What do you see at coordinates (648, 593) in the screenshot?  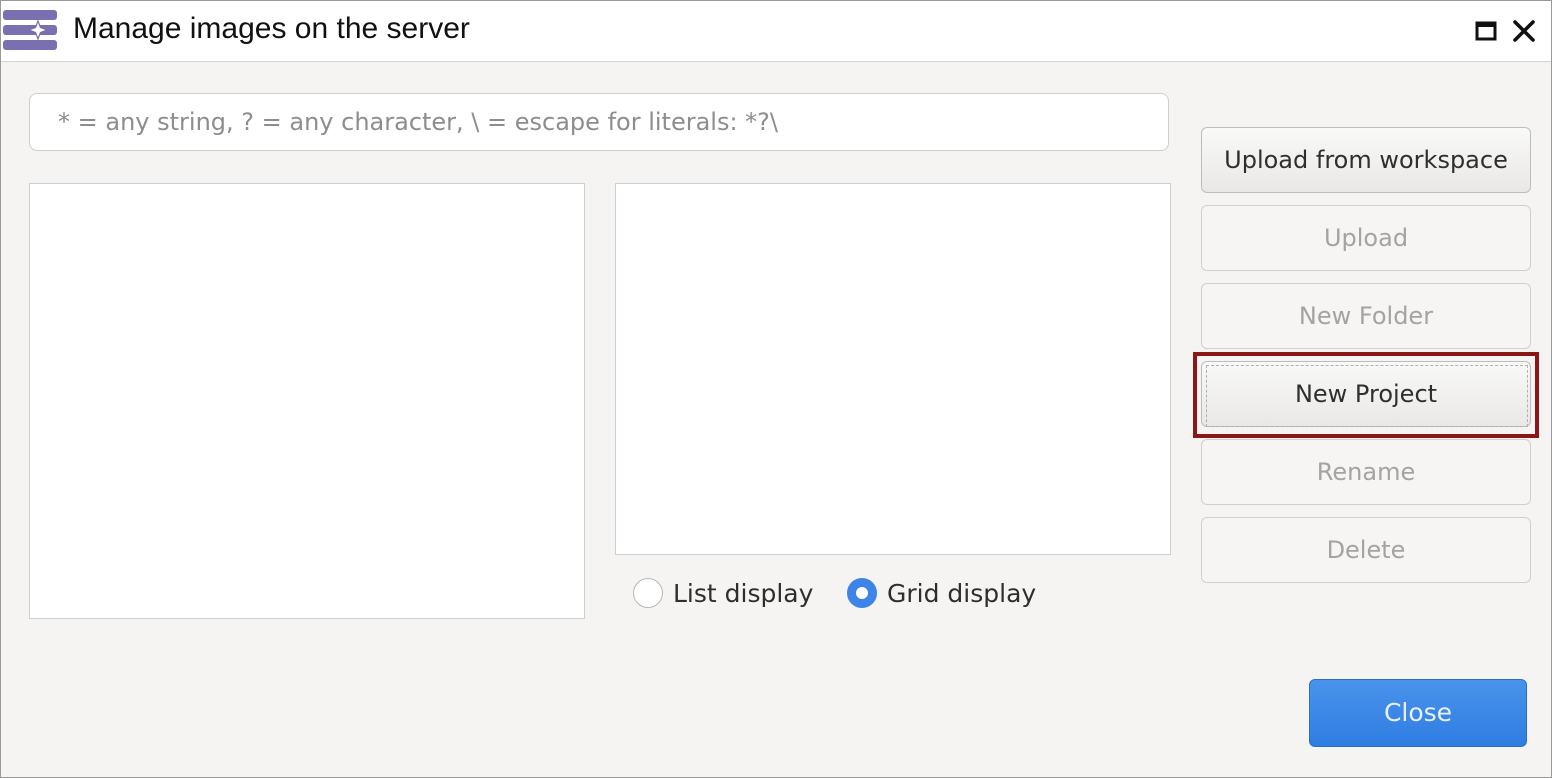 I see `list-display-radio` at bounding box center [648, 593].